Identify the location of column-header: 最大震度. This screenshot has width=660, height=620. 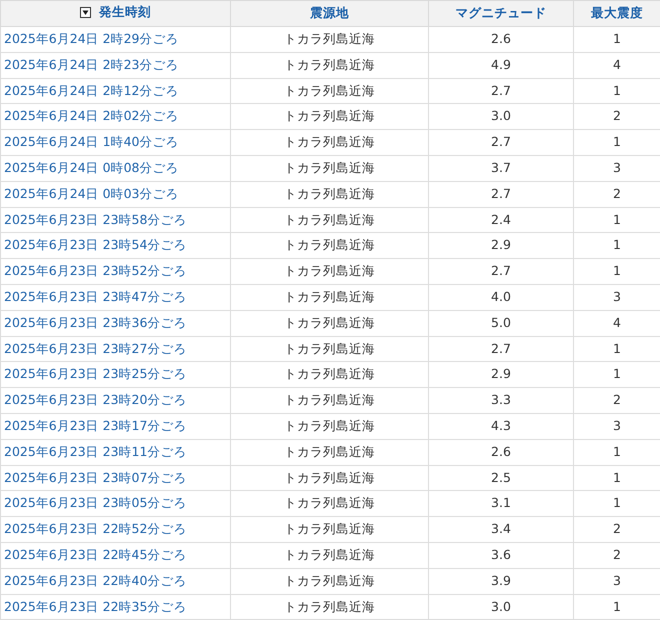
(617, 13).